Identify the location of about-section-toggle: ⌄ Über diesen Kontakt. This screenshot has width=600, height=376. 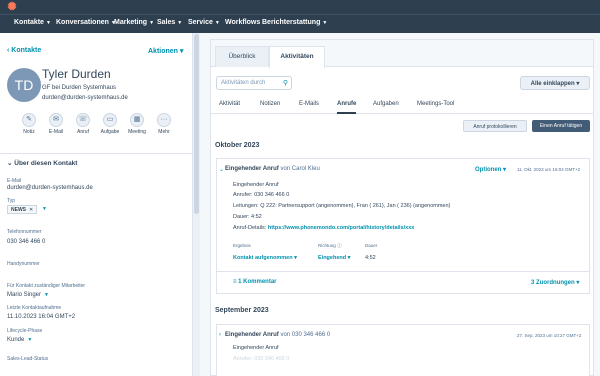
(42, 163).